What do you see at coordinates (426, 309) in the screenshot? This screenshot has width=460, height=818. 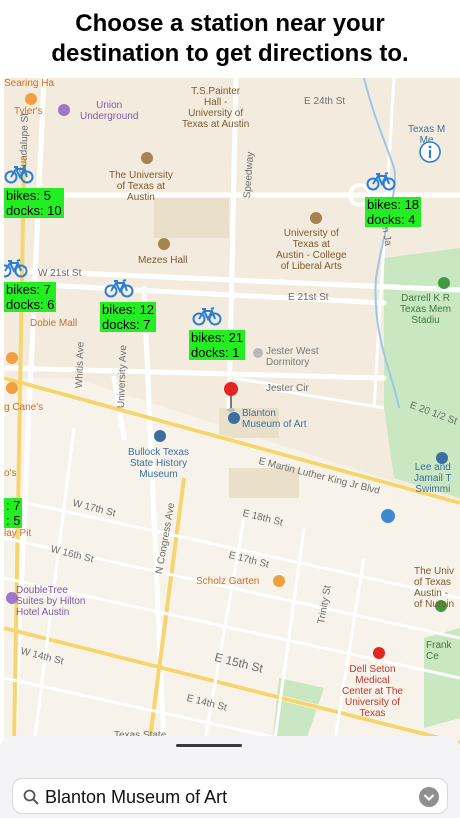 I see `map-label-darrell: Darrell K R Texas Mem Stadiu` at bounding box center [426, 309].